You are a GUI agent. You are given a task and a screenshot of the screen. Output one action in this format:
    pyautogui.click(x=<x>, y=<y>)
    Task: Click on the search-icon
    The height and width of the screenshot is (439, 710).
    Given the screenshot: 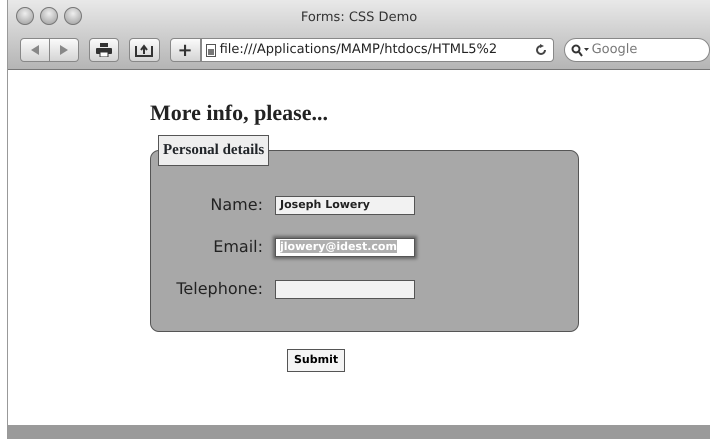 What is the action you would take?
    pyautogui.click(x=579, y=50)
    